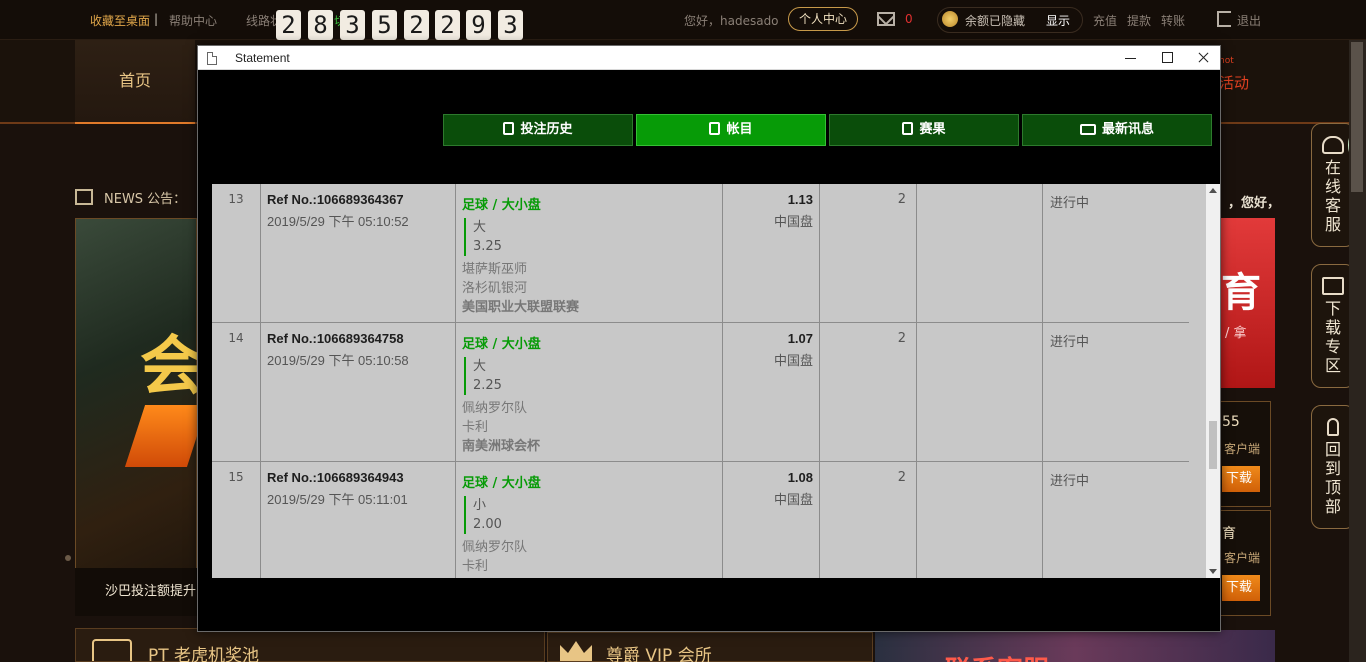 This screenshot has height=662, width=1366. I want to click on tab-bet-history: 投注历史, so click(538, 130).